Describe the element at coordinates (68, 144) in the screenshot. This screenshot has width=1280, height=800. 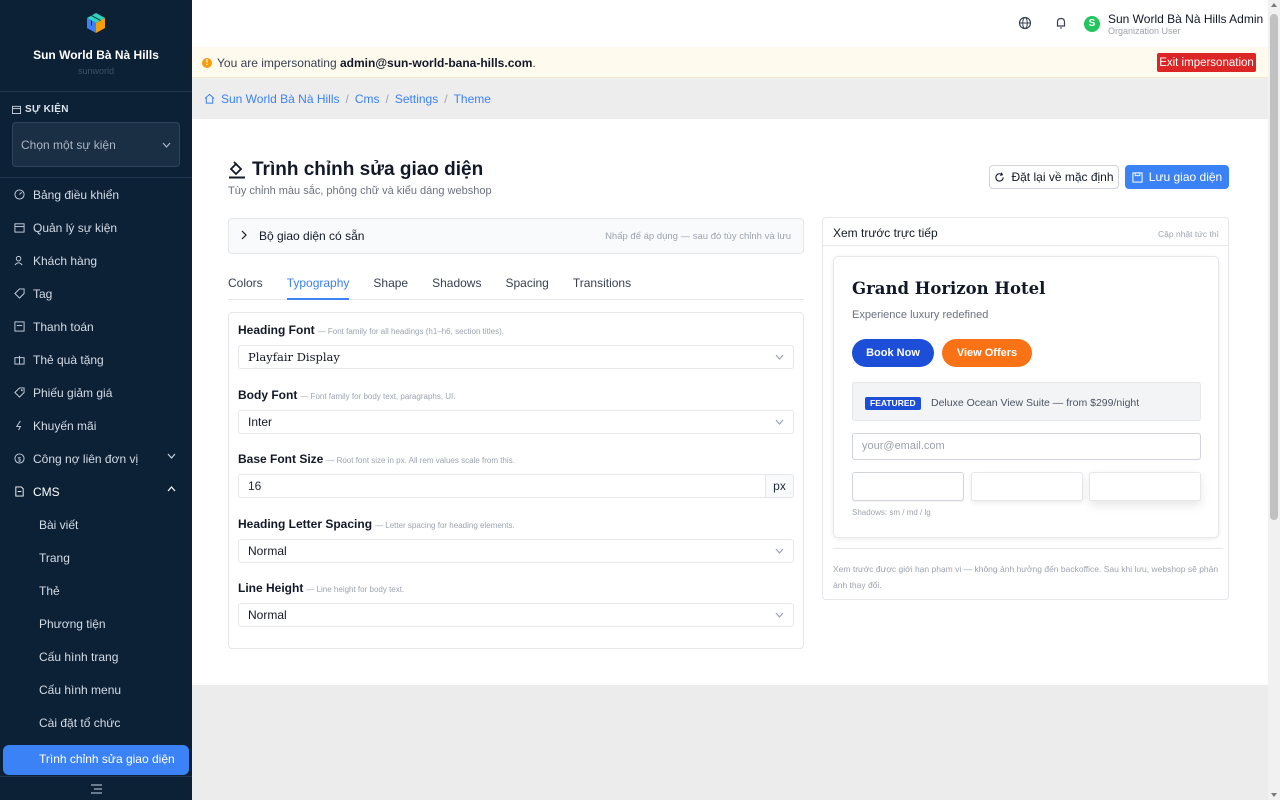
I see `event-select-value: Chọn một sự kiện` at that location.